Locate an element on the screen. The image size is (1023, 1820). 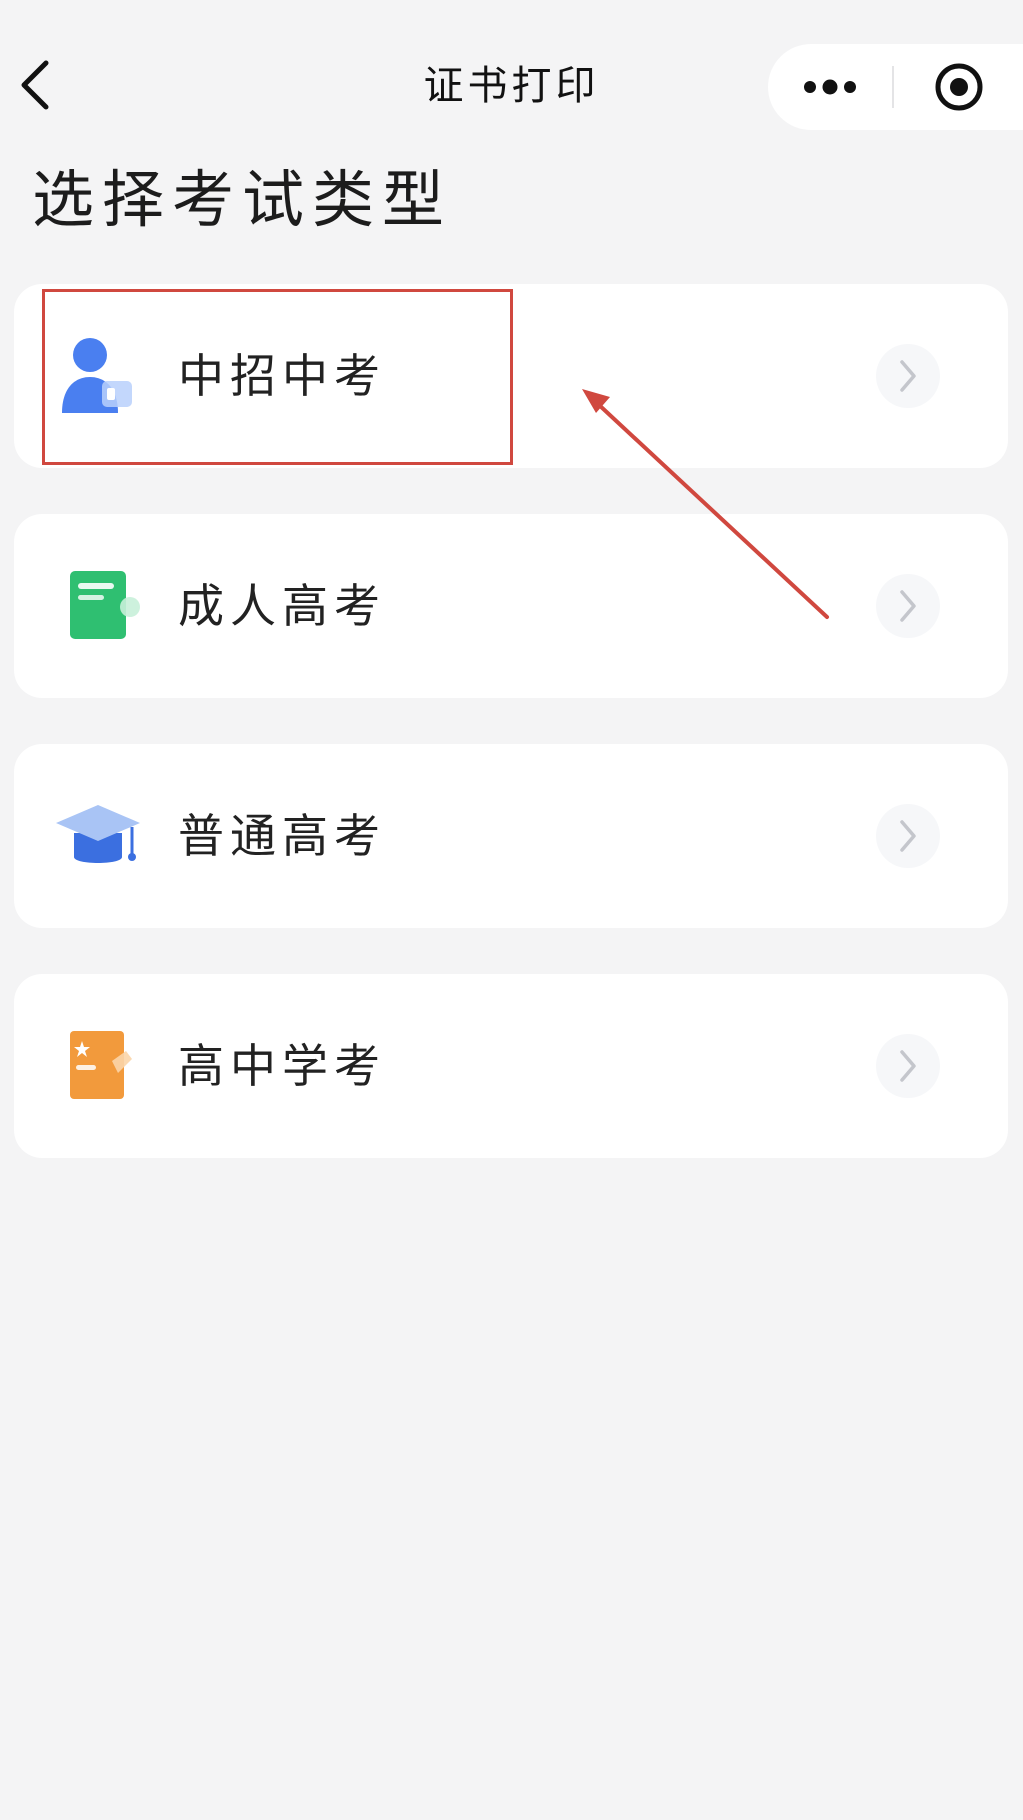
exam-card-label: 普通高考 is located at coordinates (282, 836).